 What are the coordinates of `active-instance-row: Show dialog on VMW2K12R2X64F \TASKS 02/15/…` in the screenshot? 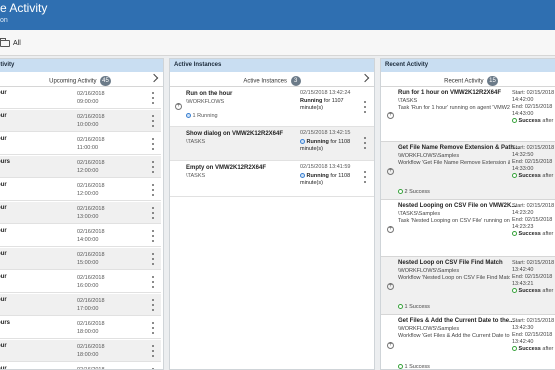 It's located at (272, 144).